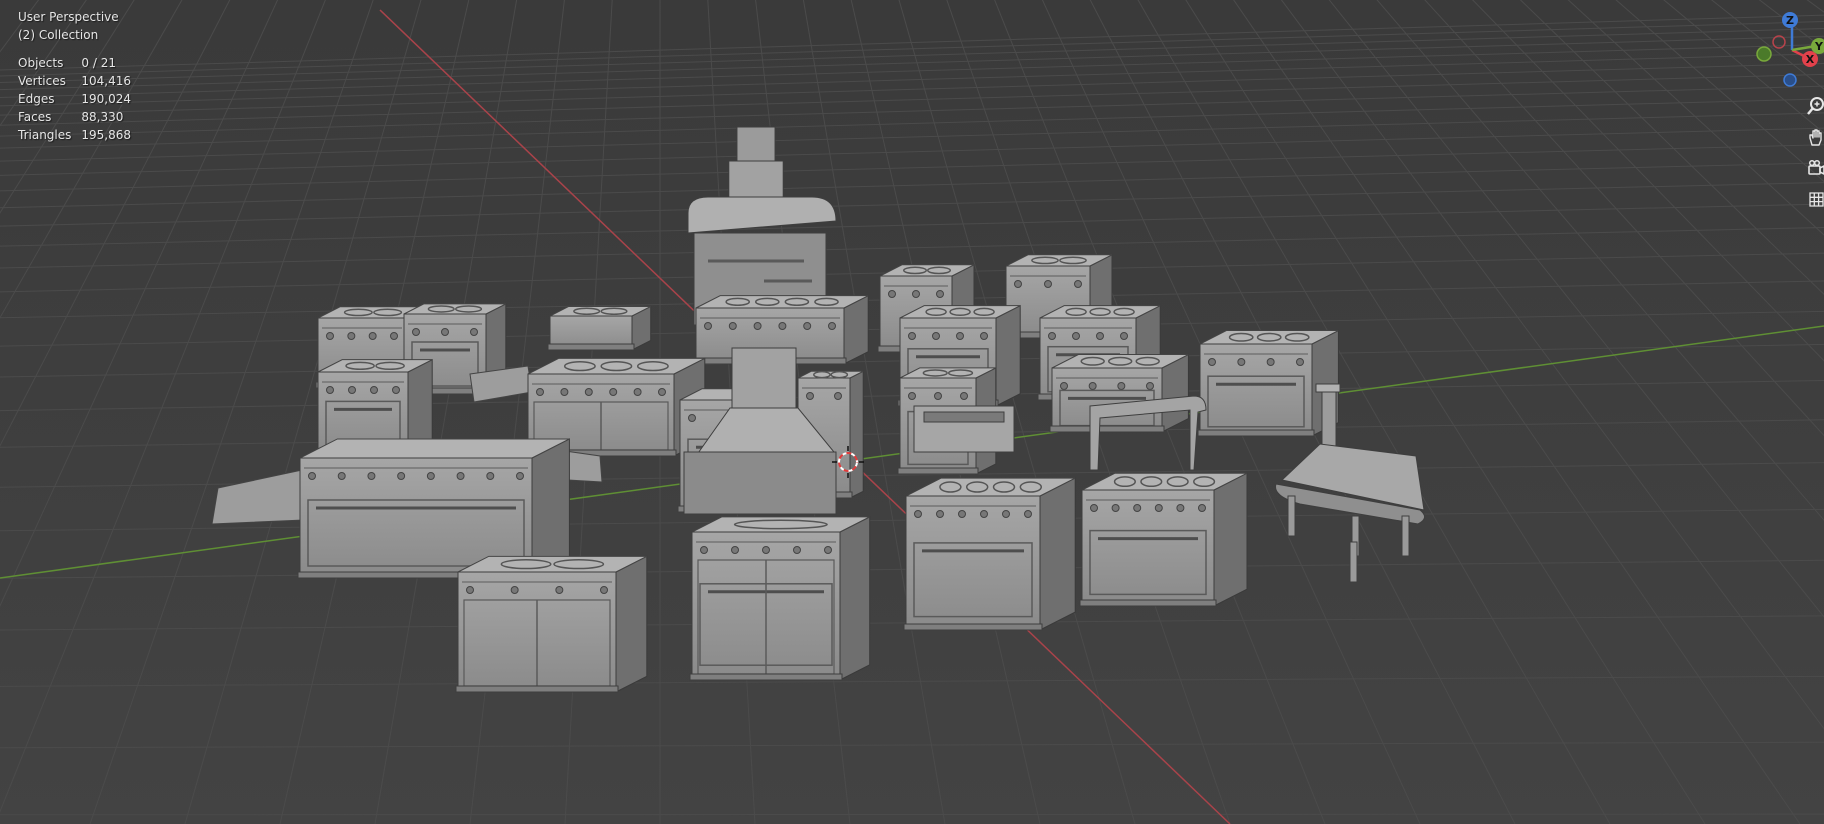  Describe the element at coordinates (106, 81) in the screenshot. I see `stat-value: 104,416` at that location.